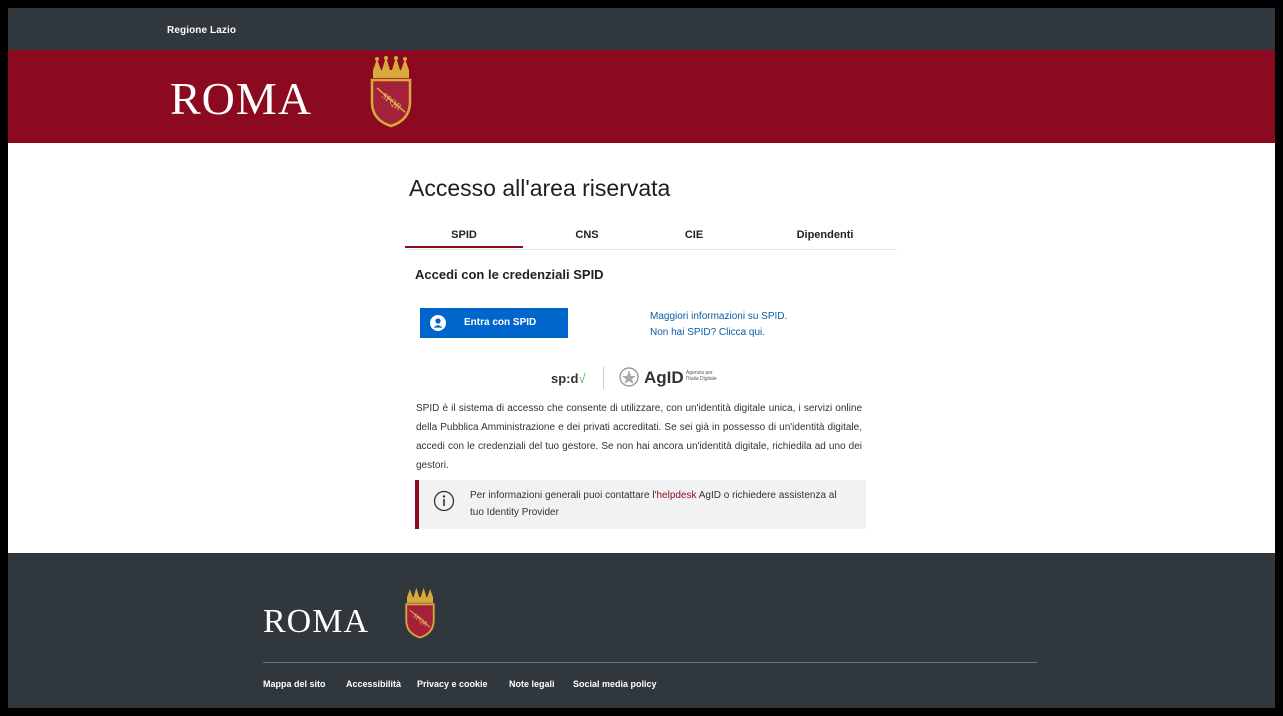 The width and height of the screenshot is (1283, 716). What do you see at coordinates (509, 274) in the screenshot?
I see `spid-subtitle: Accedi con le credenziali SPID` at bounding box center [509, 274].